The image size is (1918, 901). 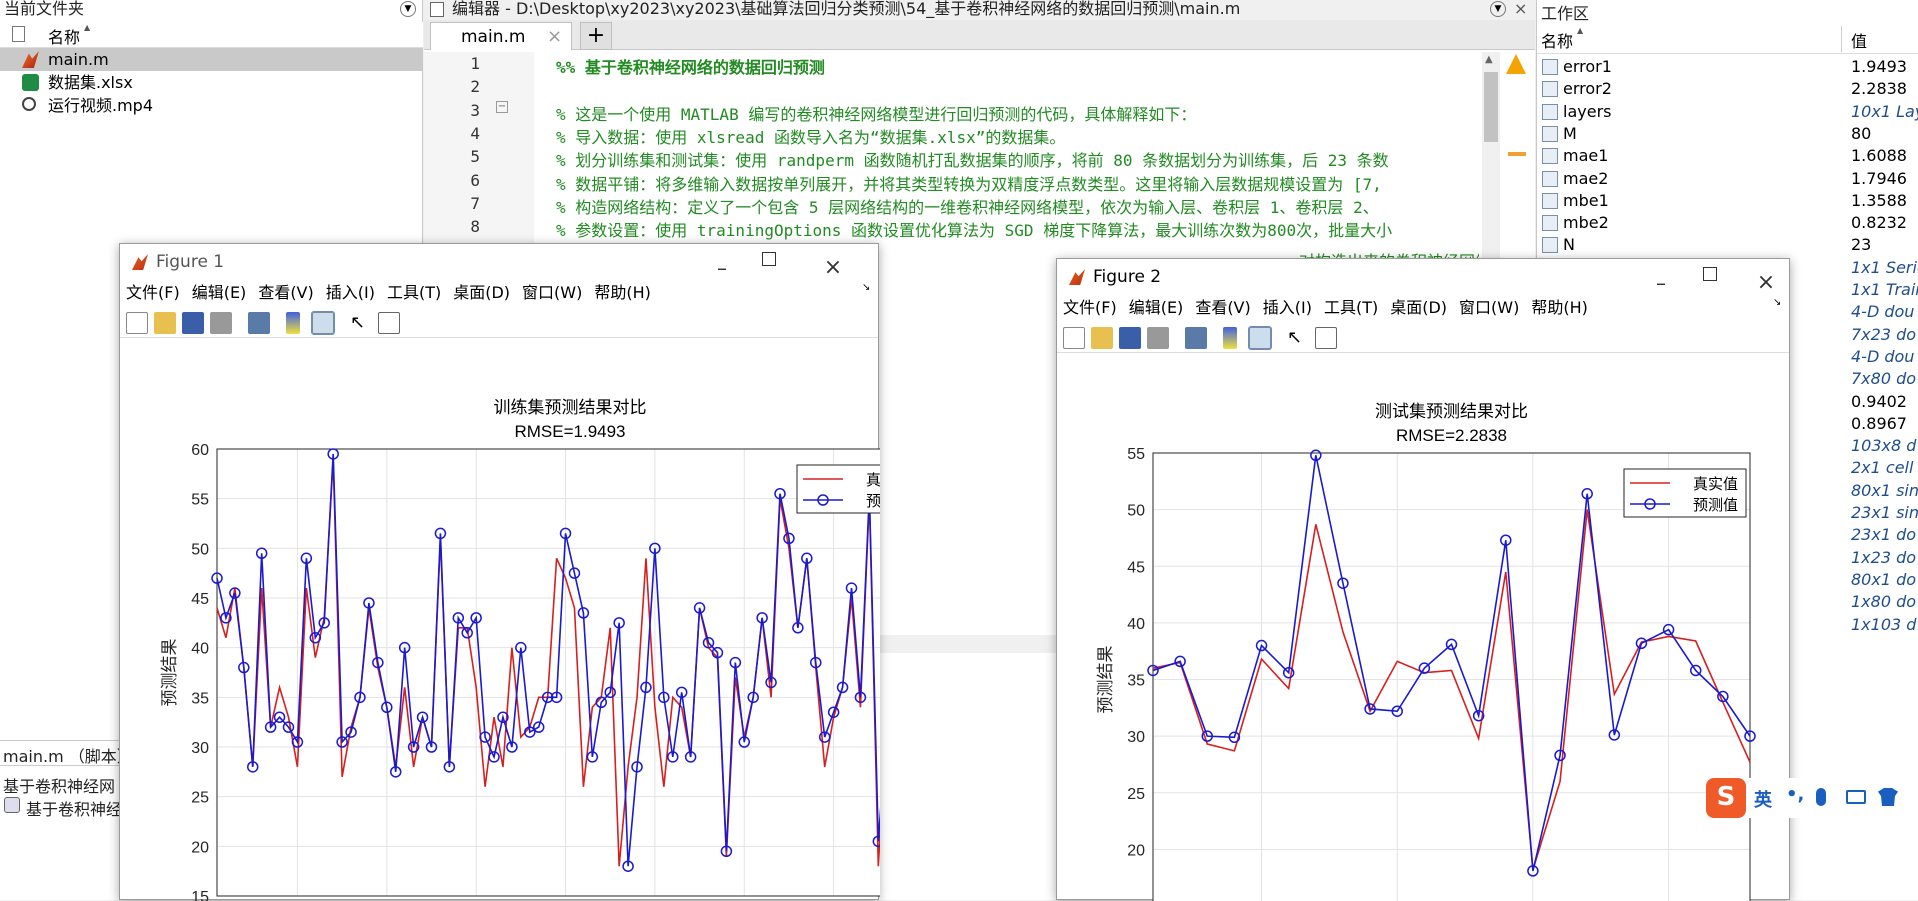 I want to click on line-number: 6, so click(x=475, y=180).